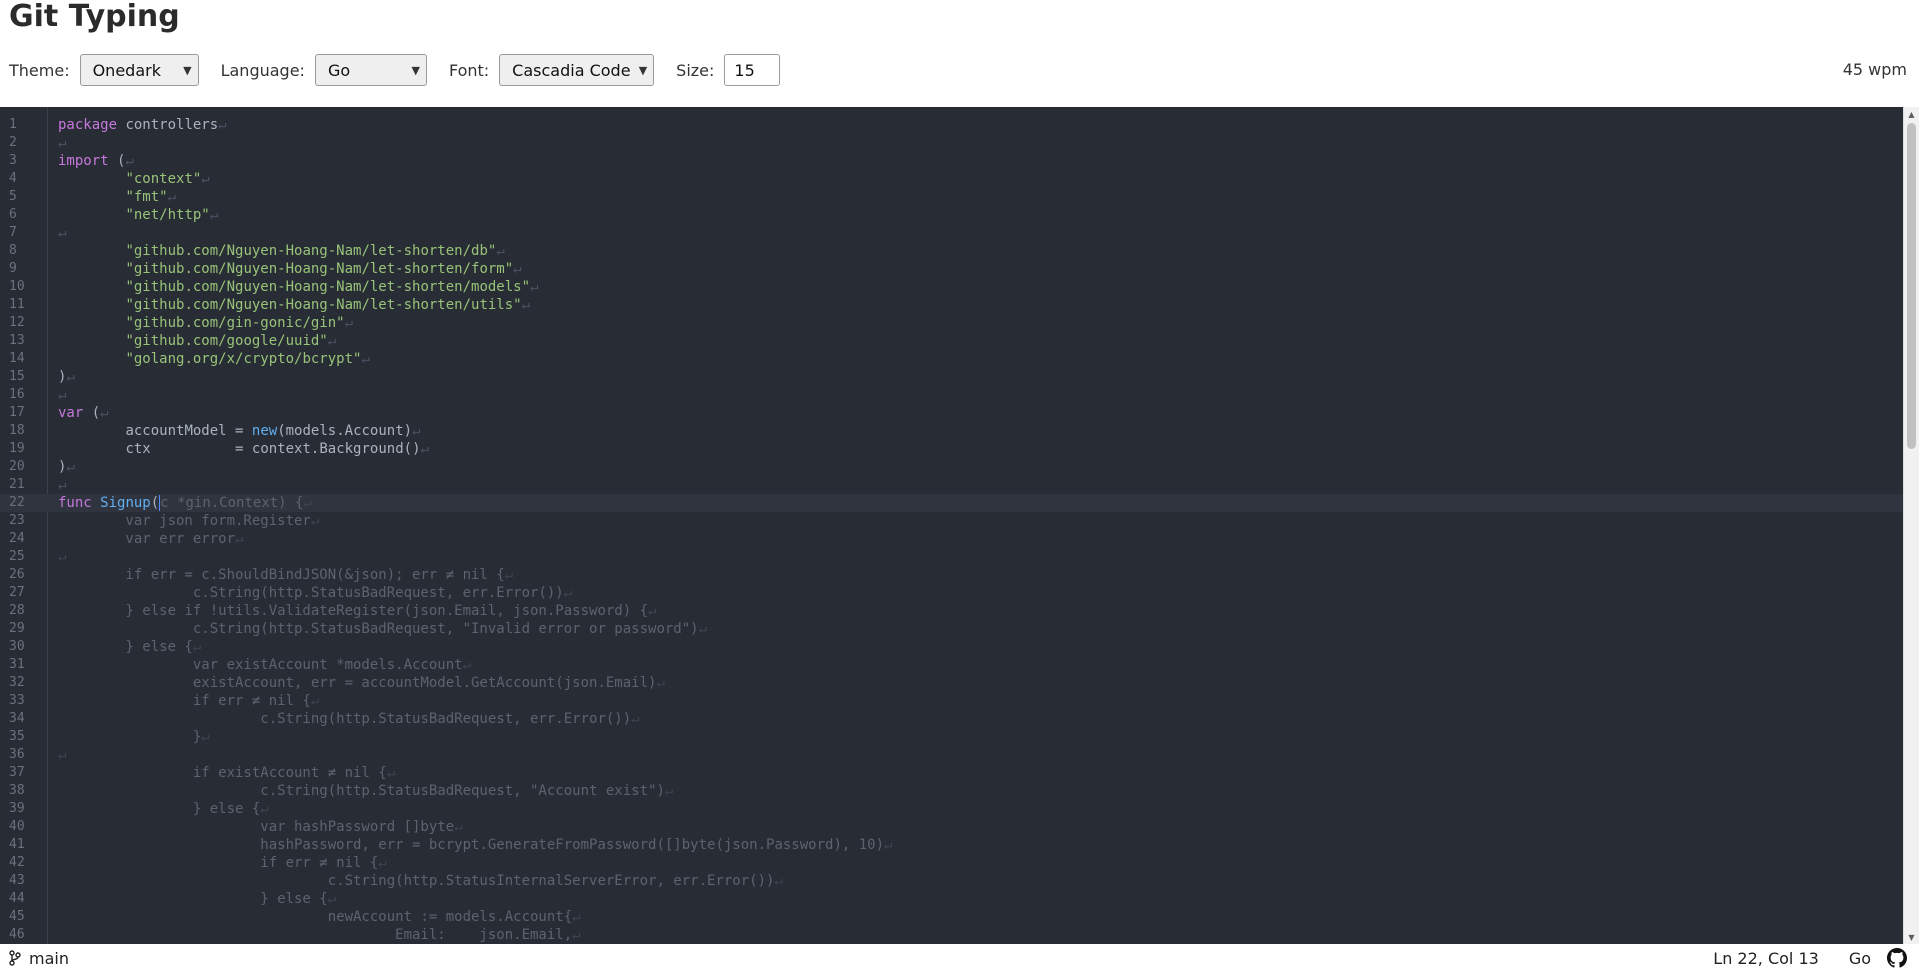 This screenshot has width=1919, height=972. Describe the element at coordinates (951, 467) in the screenshot. I see `code-line: 20 )↵` at that location.